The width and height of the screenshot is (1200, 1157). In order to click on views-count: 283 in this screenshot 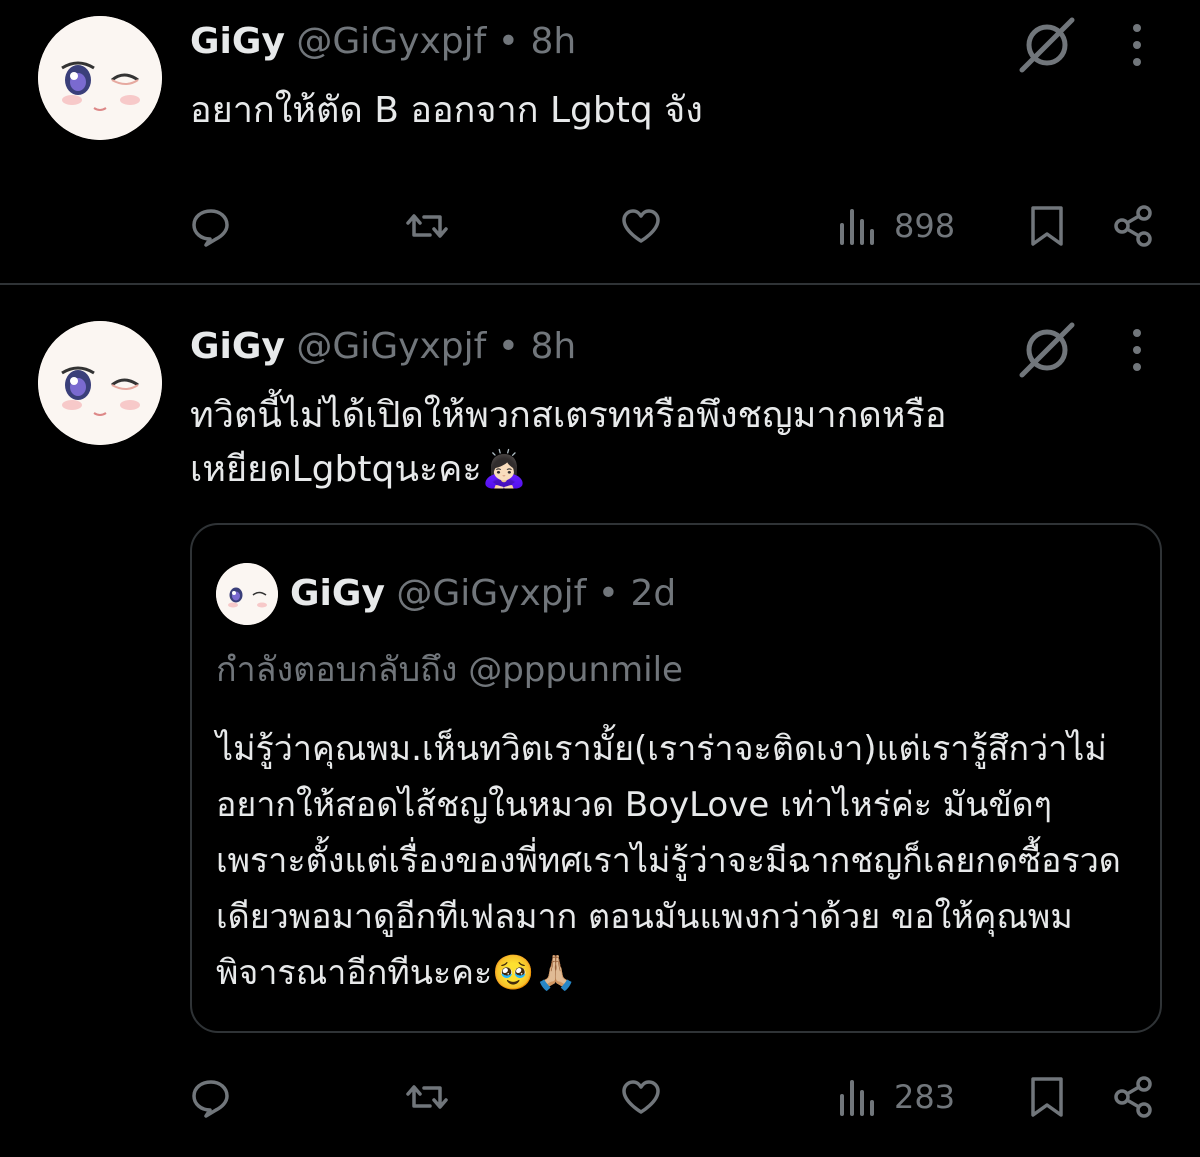, I will do `click(925, 1097)`.